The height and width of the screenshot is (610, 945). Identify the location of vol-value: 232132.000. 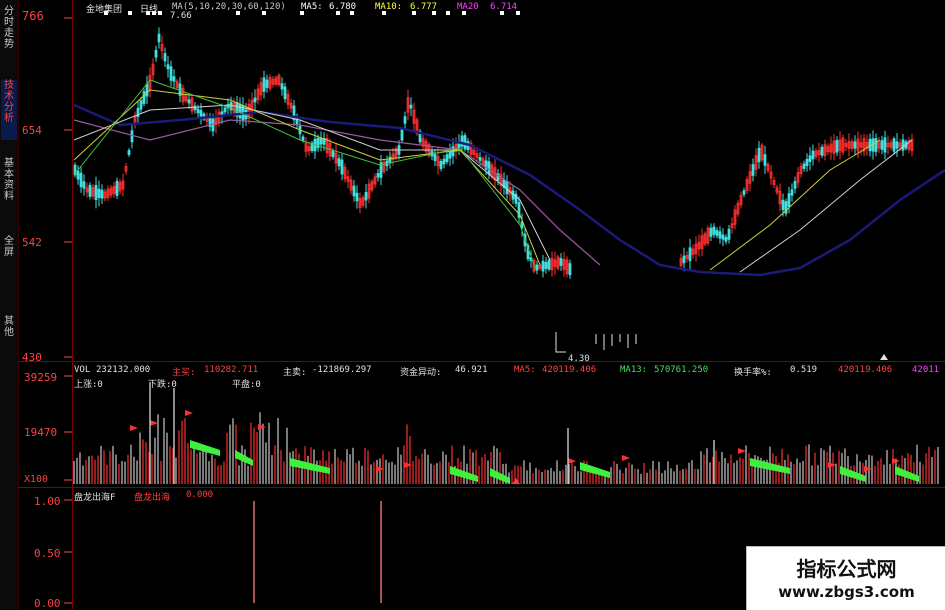
(123, 370).